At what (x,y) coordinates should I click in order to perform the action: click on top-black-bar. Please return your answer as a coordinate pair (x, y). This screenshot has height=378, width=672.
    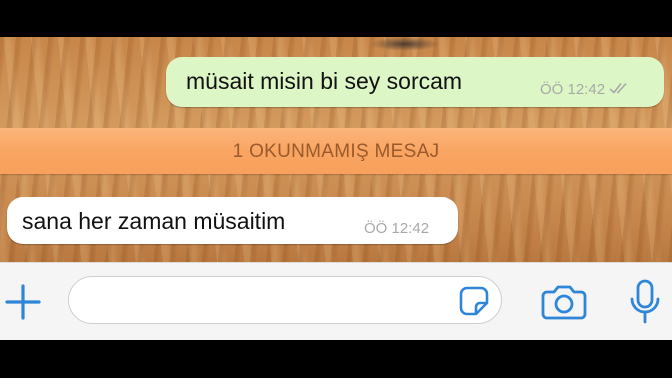
    Looking at the image, I should click on (336, 18).